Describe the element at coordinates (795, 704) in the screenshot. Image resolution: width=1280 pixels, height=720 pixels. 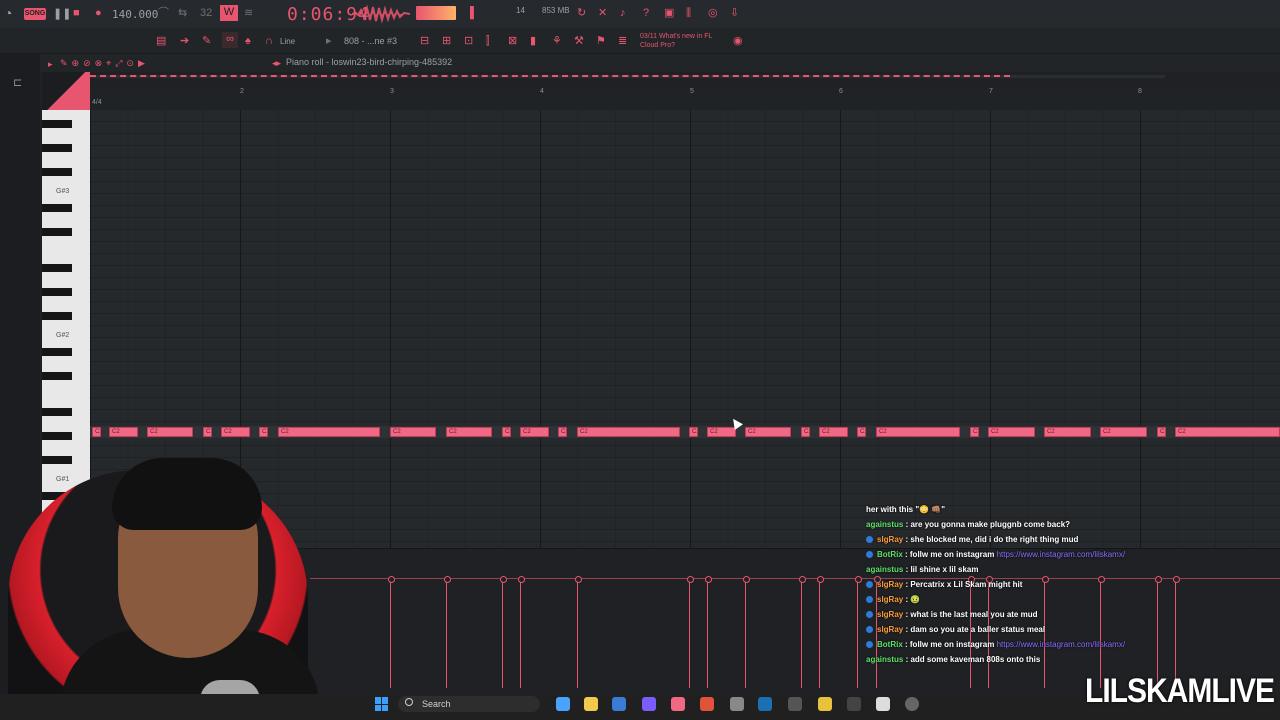
I see `app-icon` at that location.